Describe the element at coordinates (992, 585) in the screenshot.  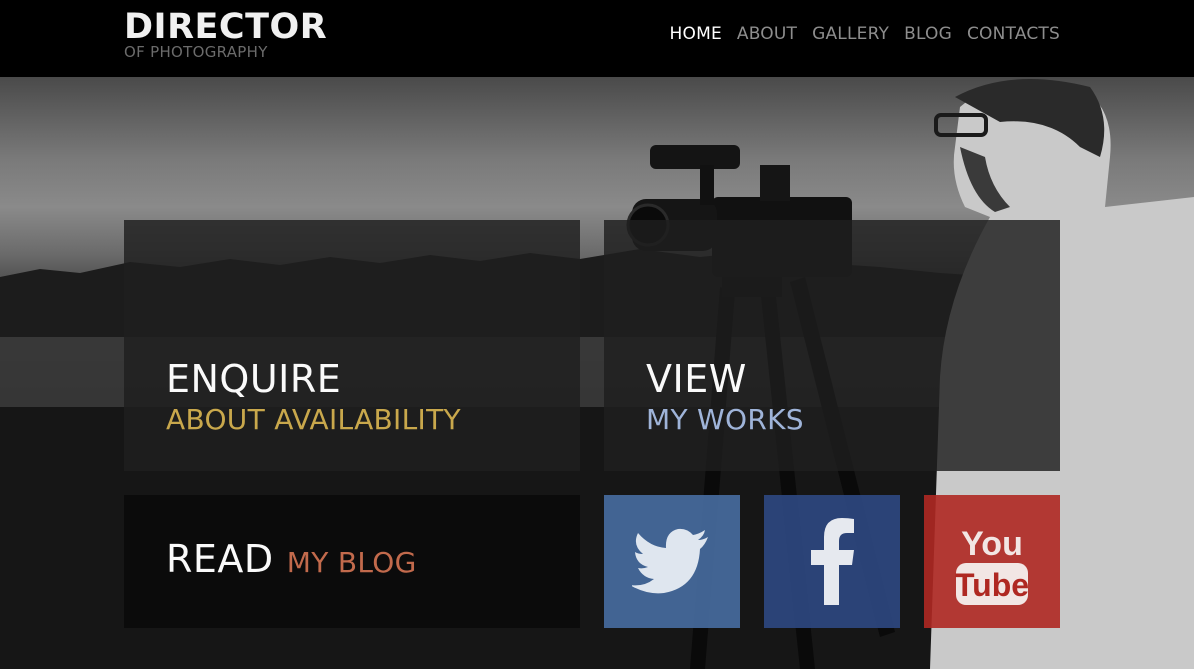
I see `svg-text: Tube` at that location.